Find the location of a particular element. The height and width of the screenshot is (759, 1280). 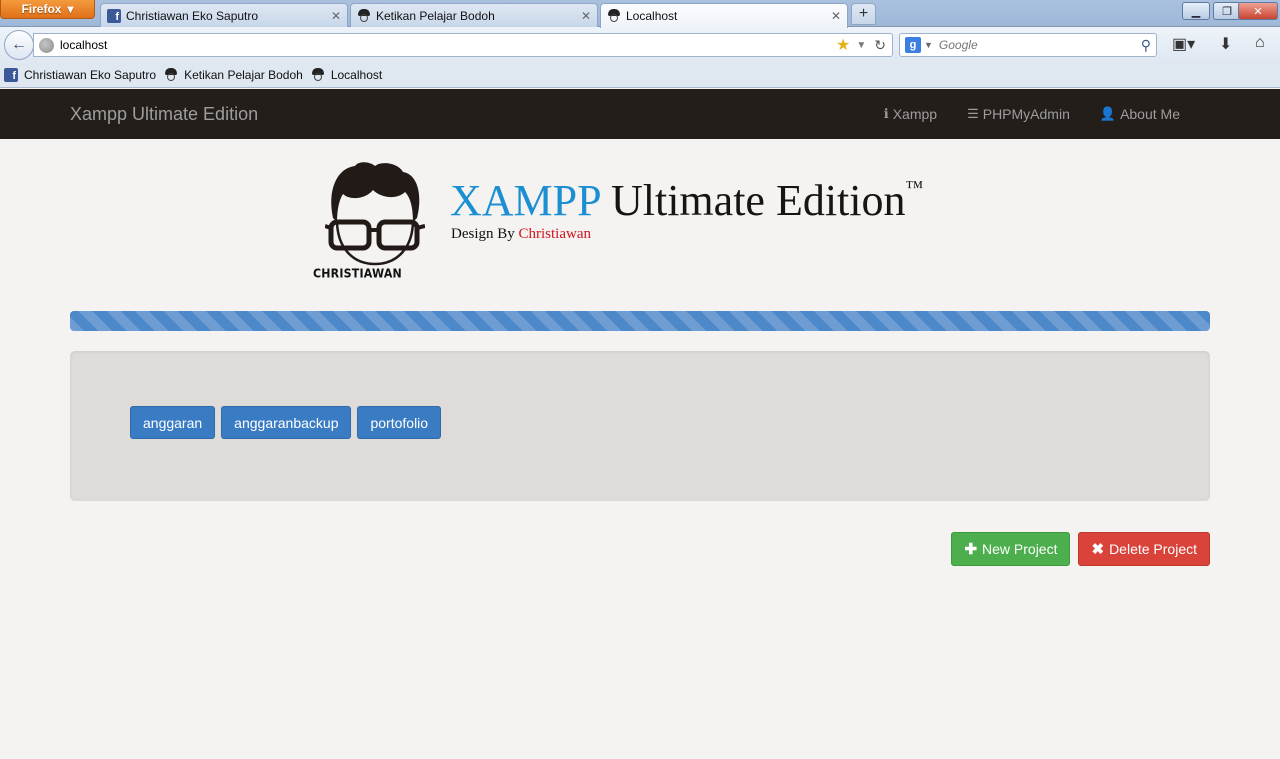

nav-item-label: Xampp is located at coordinates (915, 114).